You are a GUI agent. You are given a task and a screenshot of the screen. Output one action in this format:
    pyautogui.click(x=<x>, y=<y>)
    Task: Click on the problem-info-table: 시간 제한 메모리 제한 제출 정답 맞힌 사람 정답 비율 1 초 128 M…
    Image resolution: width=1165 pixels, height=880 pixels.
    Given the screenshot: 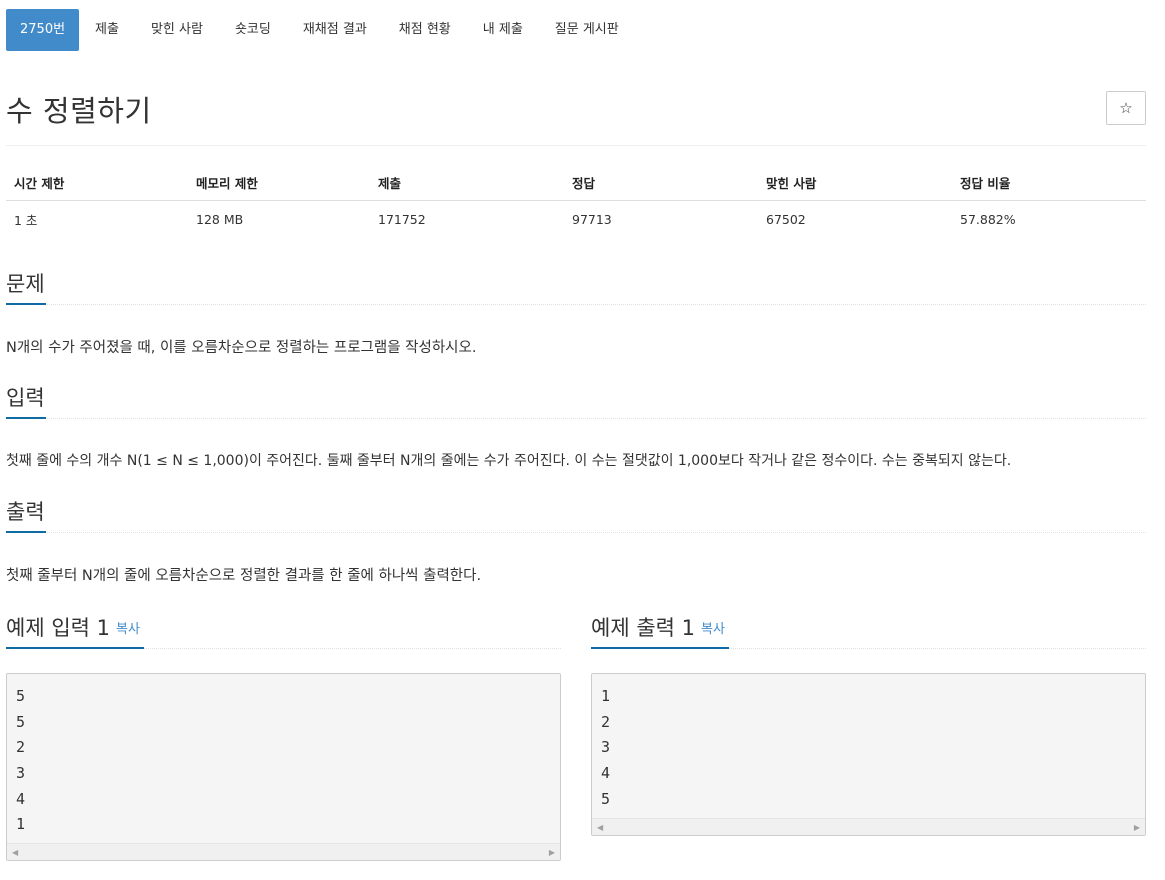 What is the action you would take?
    pyautogui.click(x=576, y=201)
    